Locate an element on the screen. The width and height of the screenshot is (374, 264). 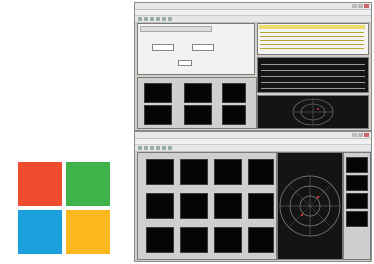
bottom-window-titlebar is located at coordinates (253, 135).